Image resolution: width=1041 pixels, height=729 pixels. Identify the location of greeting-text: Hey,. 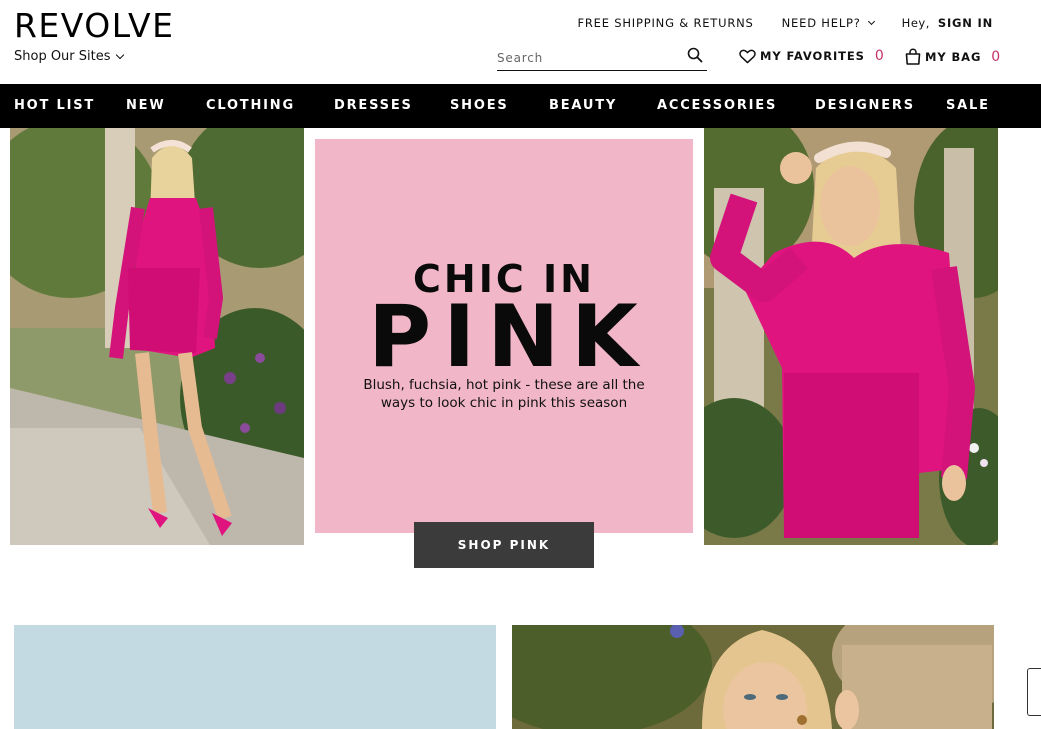
(915, 23).